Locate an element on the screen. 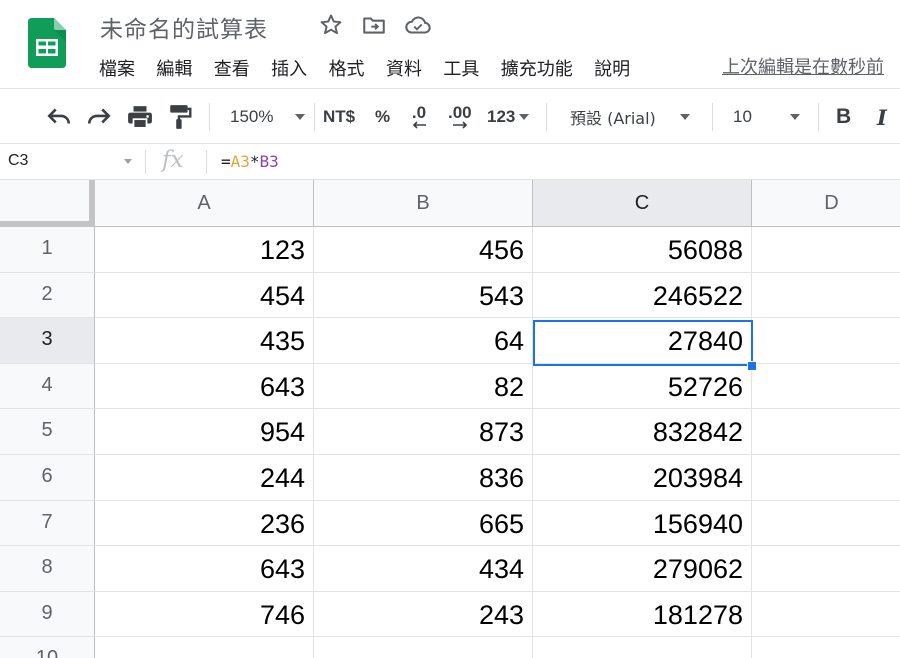 This screenshot has height=658, width=900. column-header-c: C is located at coordinates (642, 203).